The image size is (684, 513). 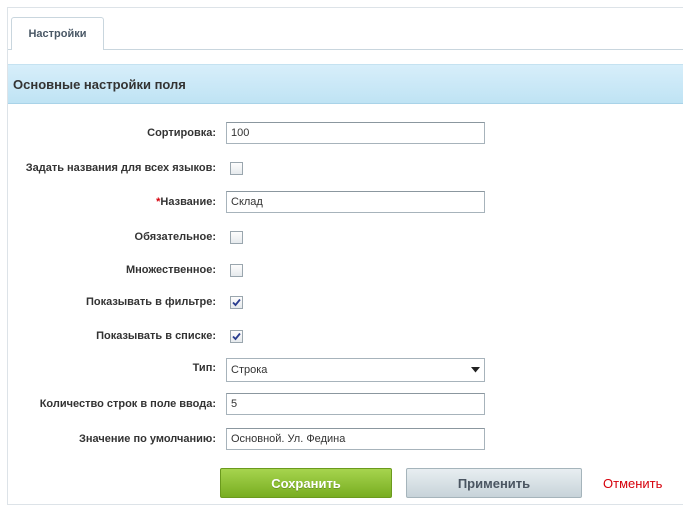 I want to click on type-select: Строка, so click(x=355, y=370).